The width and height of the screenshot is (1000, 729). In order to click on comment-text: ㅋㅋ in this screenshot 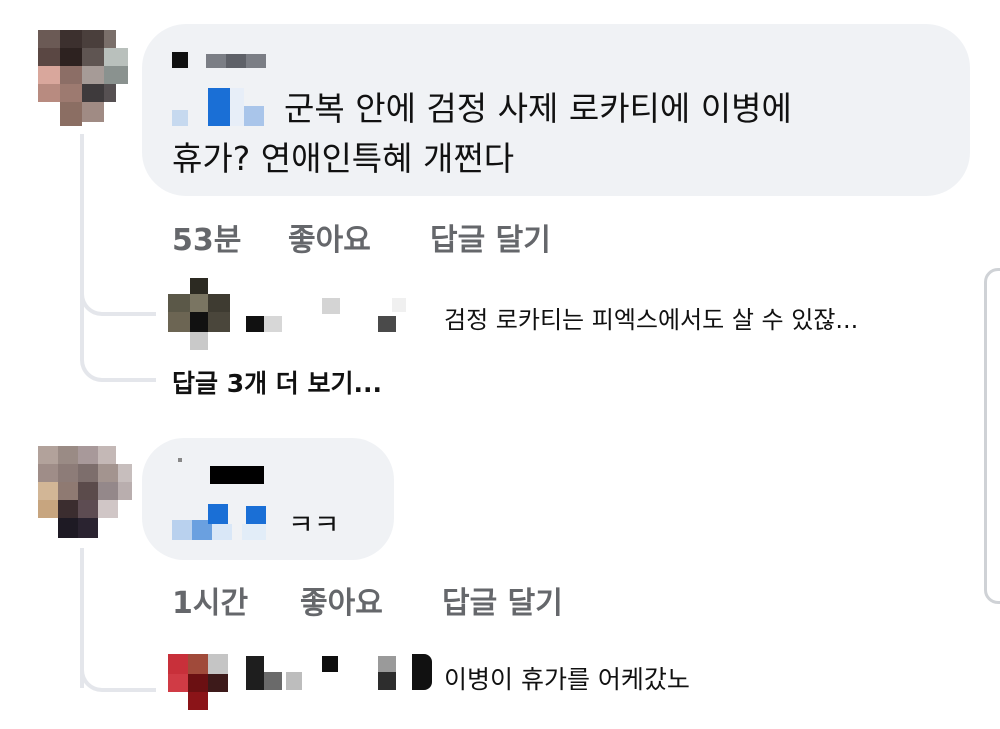, I will do `click(314, 524)`.